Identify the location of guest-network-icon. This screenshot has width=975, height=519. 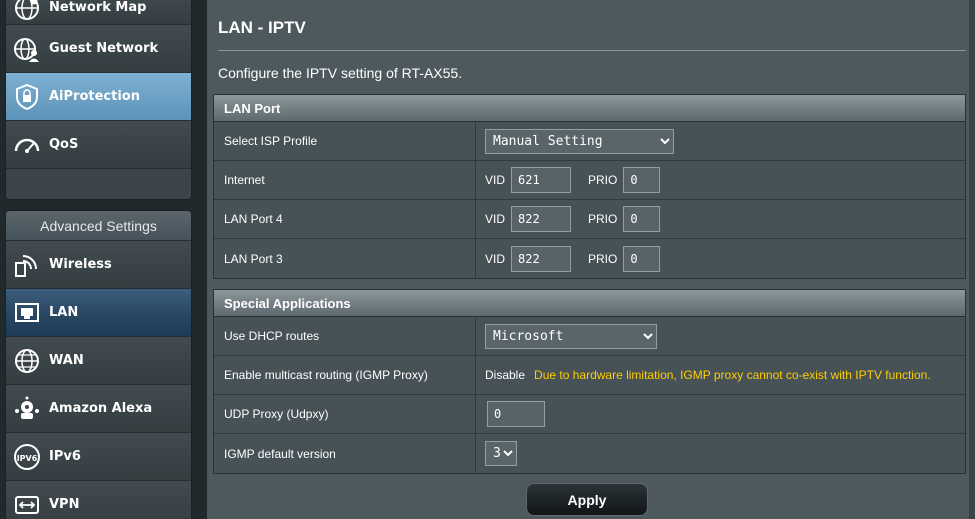
(27, 49).